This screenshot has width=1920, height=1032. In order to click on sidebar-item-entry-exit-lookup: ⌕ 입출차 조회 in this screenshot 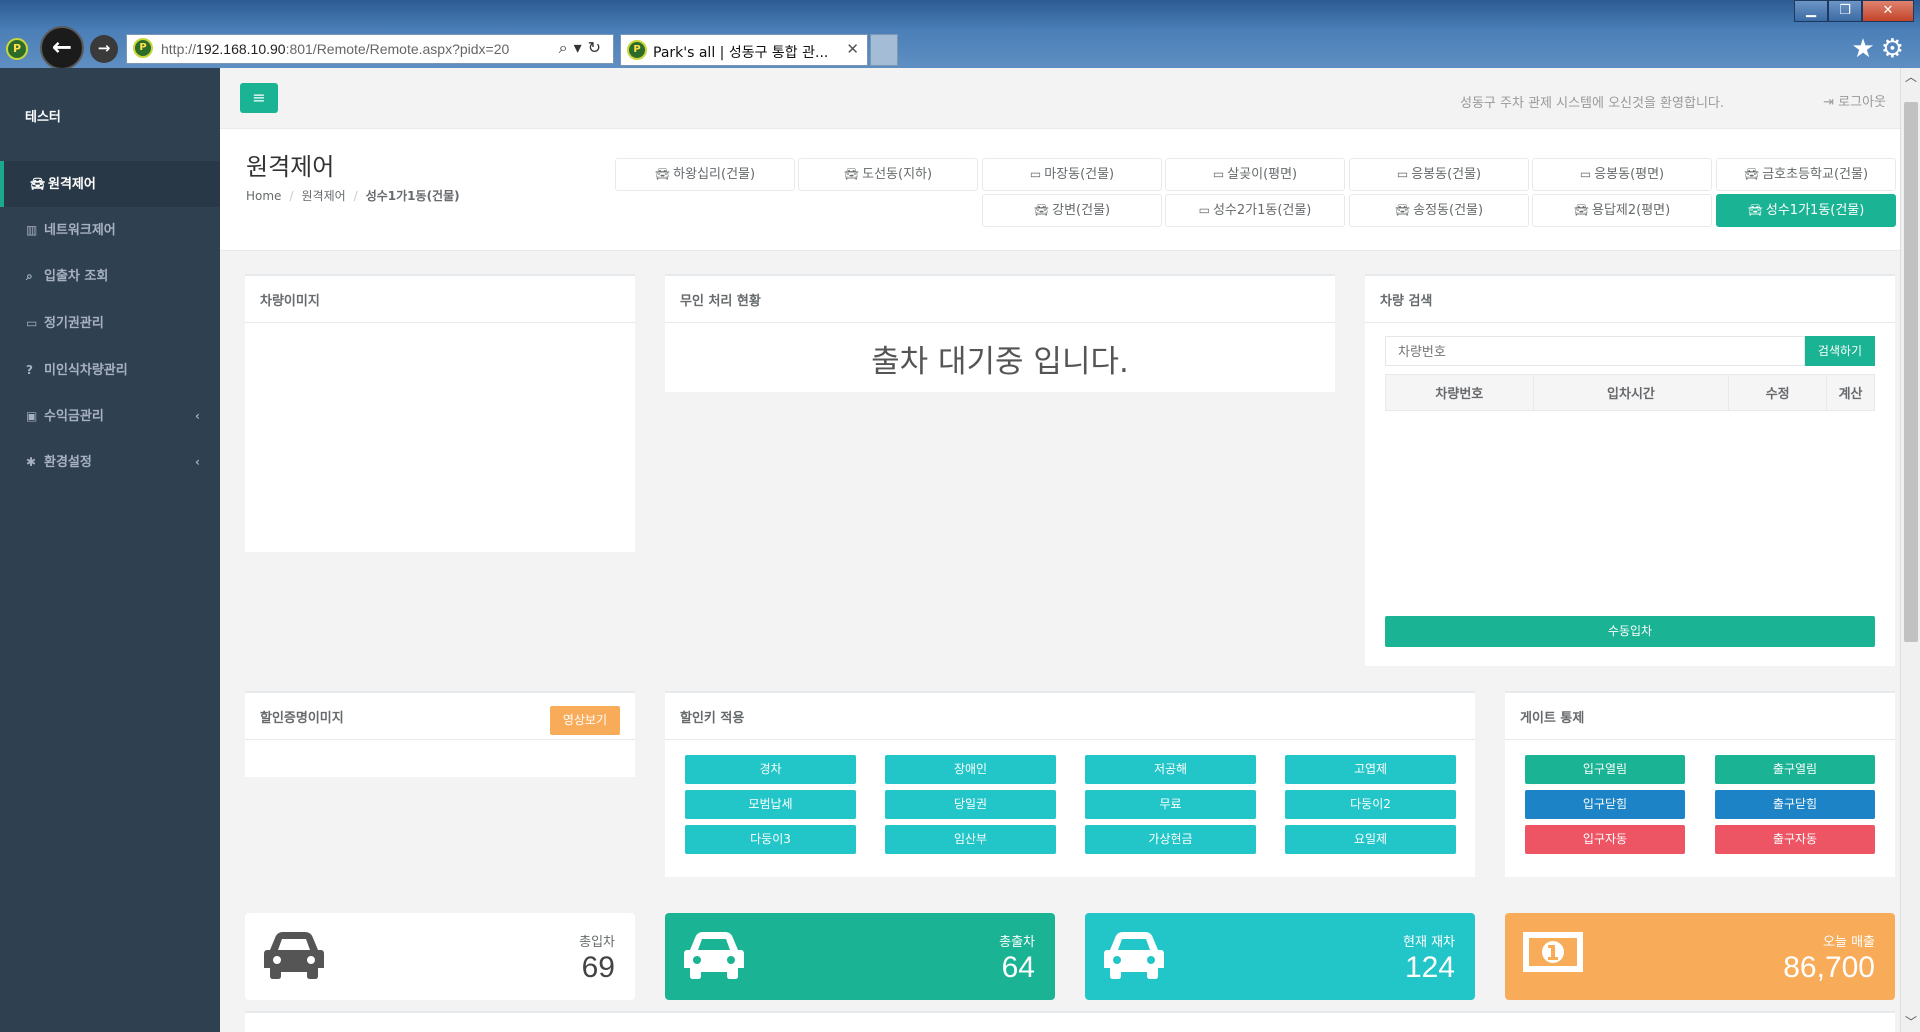, I will do `click(110, 276)`.